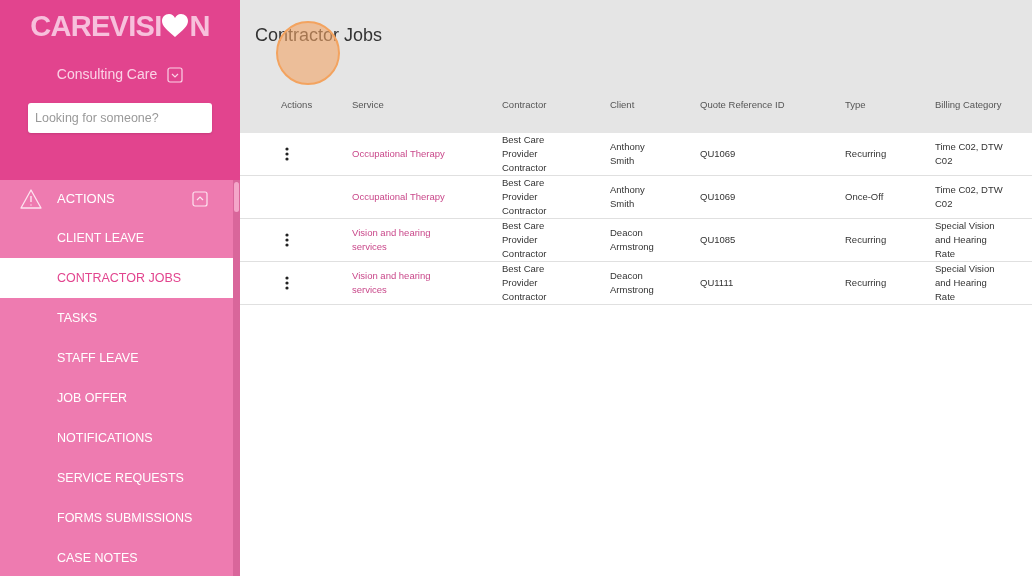  Describe the element at coordinates (236, 197) in the screenshot. I see `scrollbar-thumb` at that location.